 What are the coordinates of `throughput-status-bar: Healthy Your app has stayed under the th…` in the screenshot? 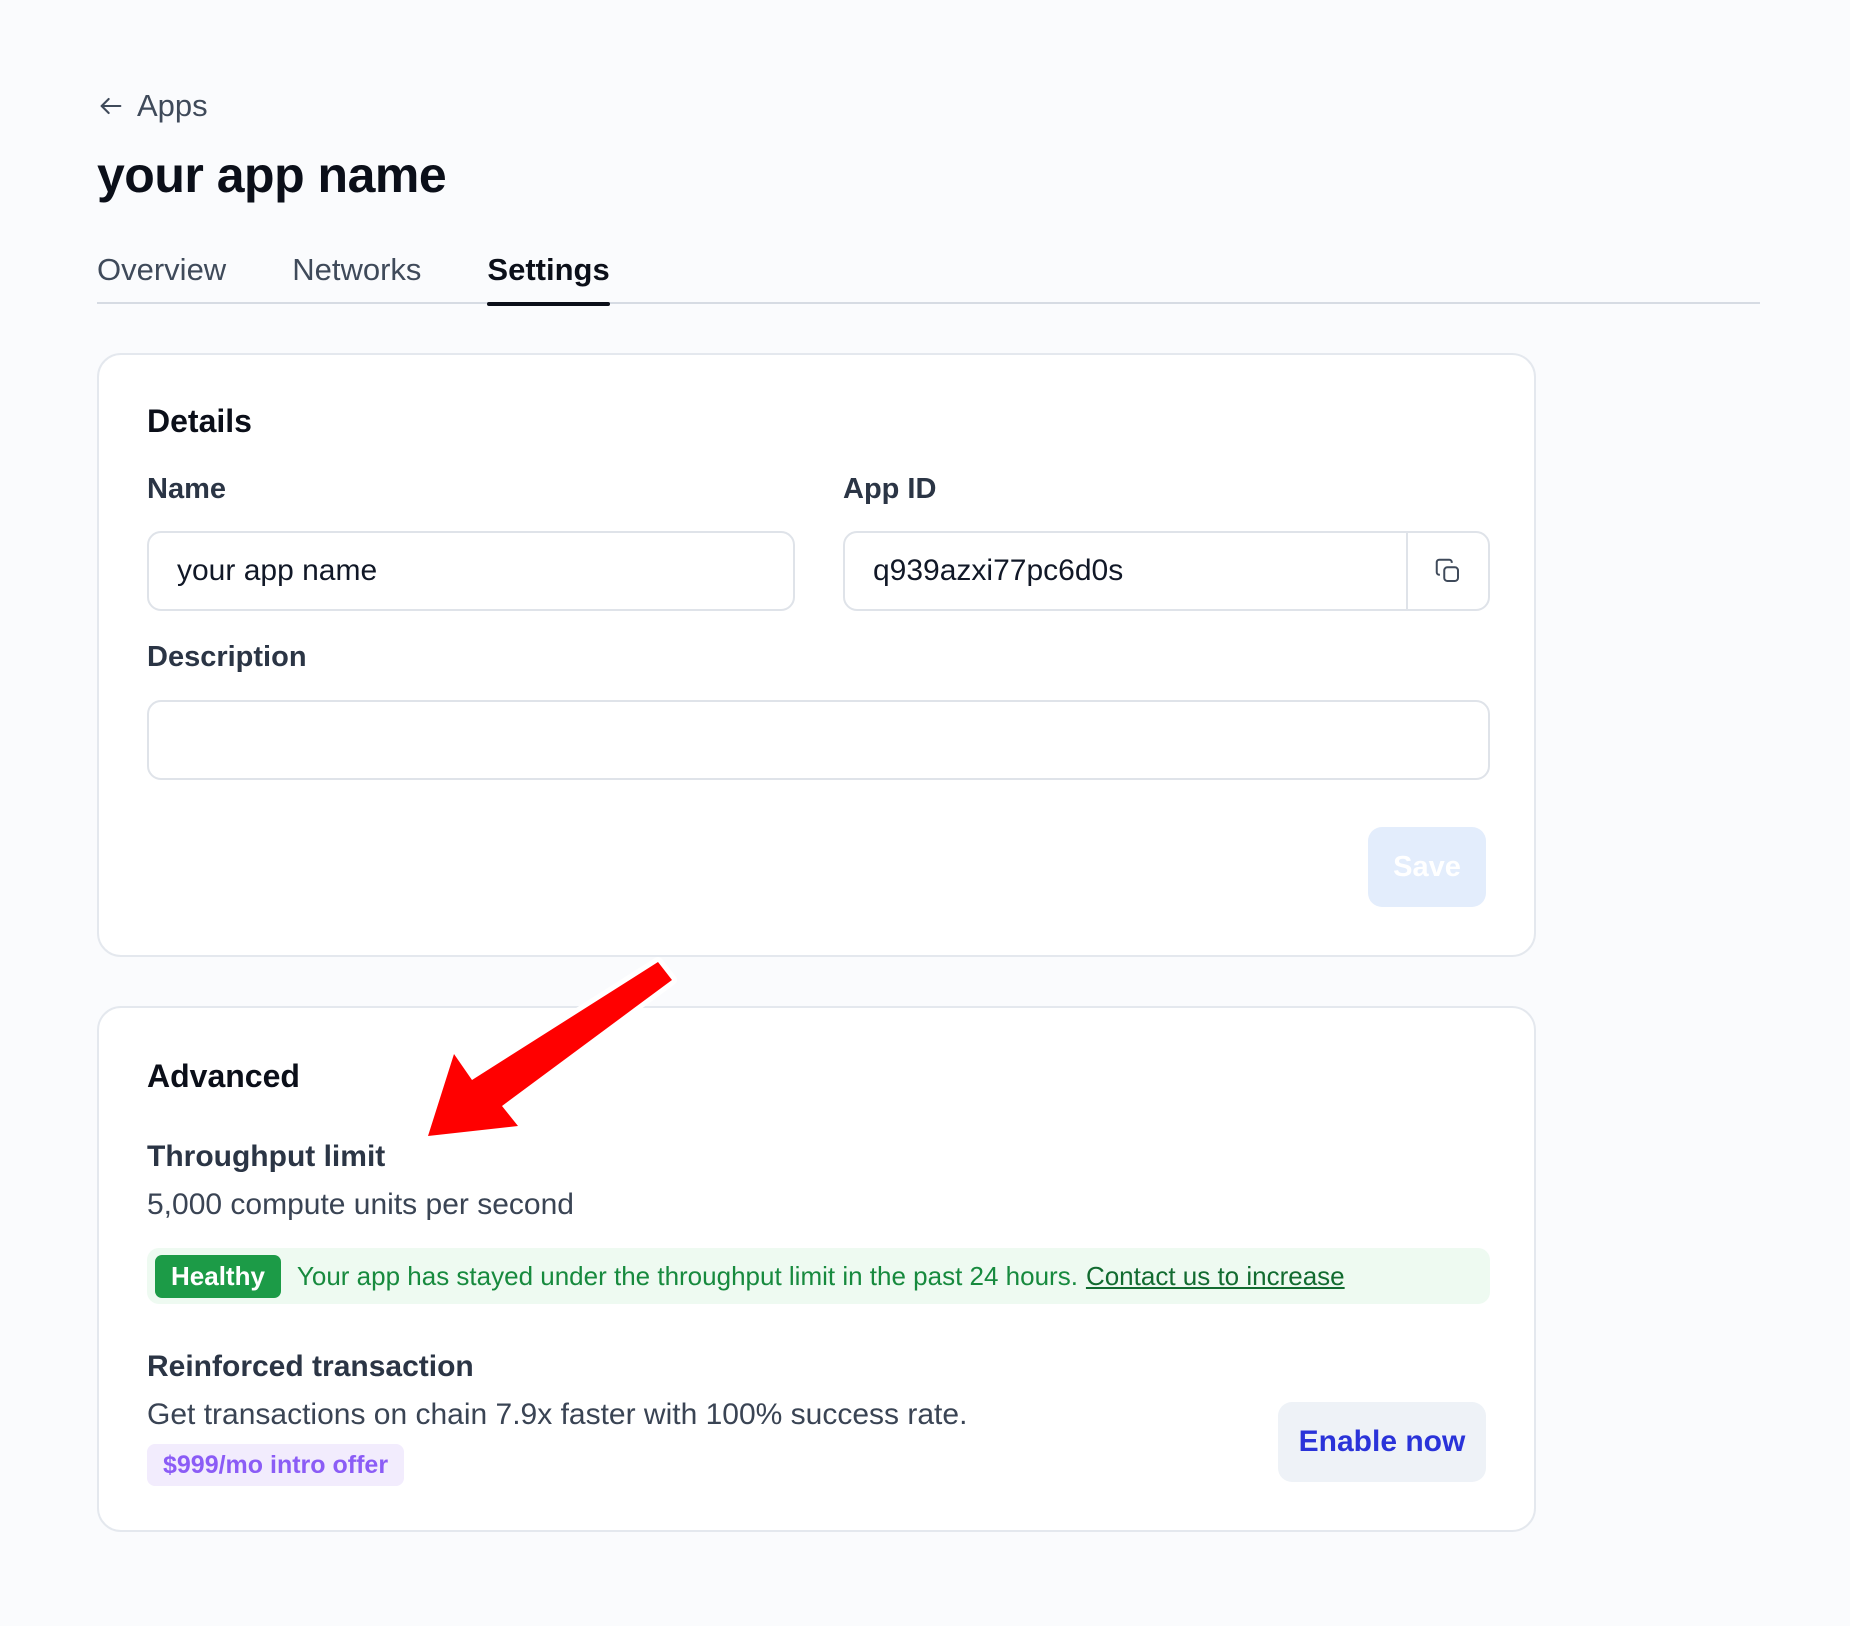 It's located at (818, 1276).